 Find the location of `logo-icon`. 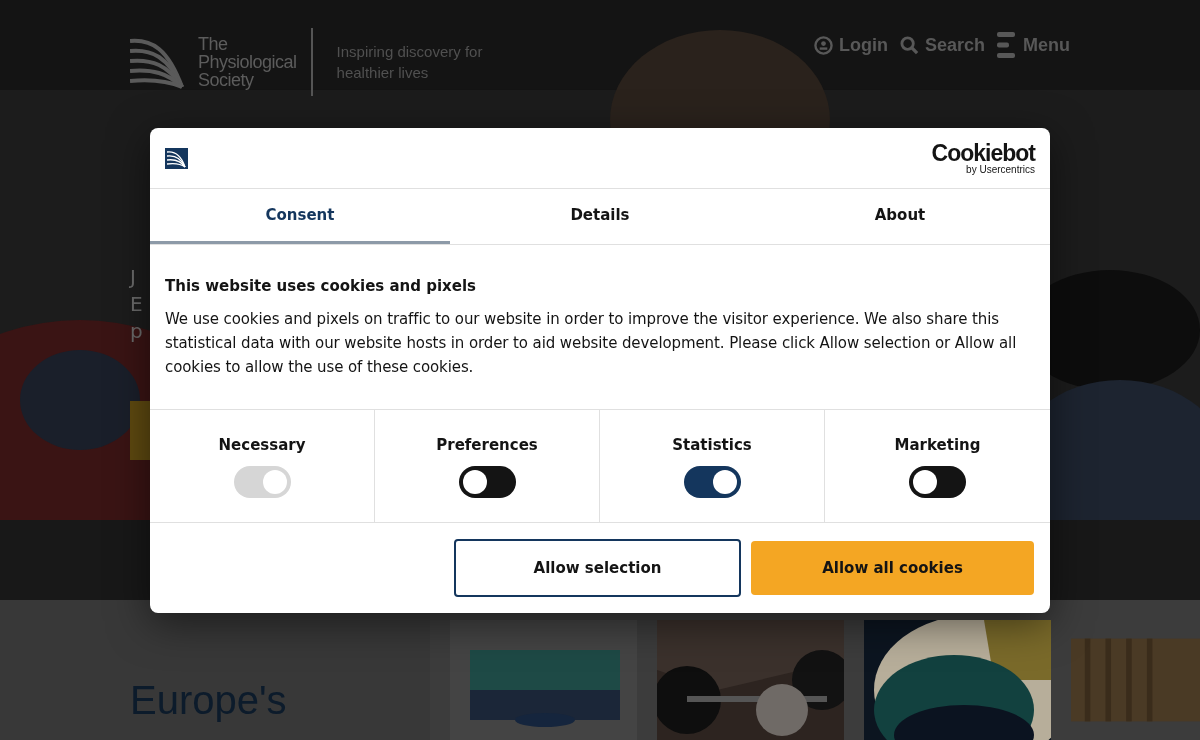

logo-icon is located at coordinates (176, 158).